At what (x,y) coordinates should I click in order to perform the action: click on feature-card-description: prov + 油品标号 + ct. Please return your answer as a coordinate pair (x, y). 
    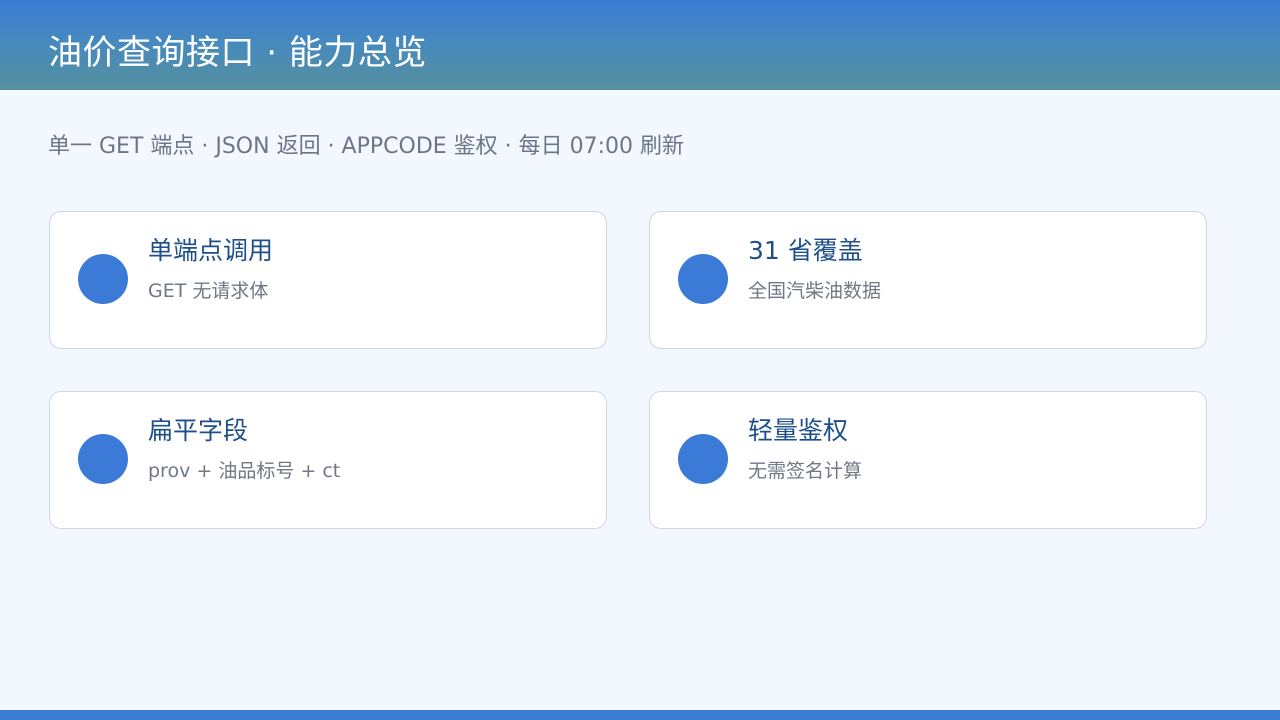
    Looking at the image, I should click on (244, 471).